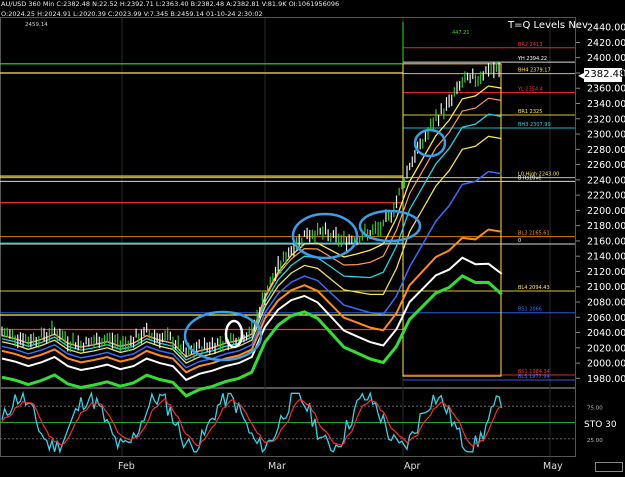 This screenshot has height=477, width=625. Describe the element at coordinates (530, 90) in the screenshot. I see `level-label: YL 2354.4` at that location.